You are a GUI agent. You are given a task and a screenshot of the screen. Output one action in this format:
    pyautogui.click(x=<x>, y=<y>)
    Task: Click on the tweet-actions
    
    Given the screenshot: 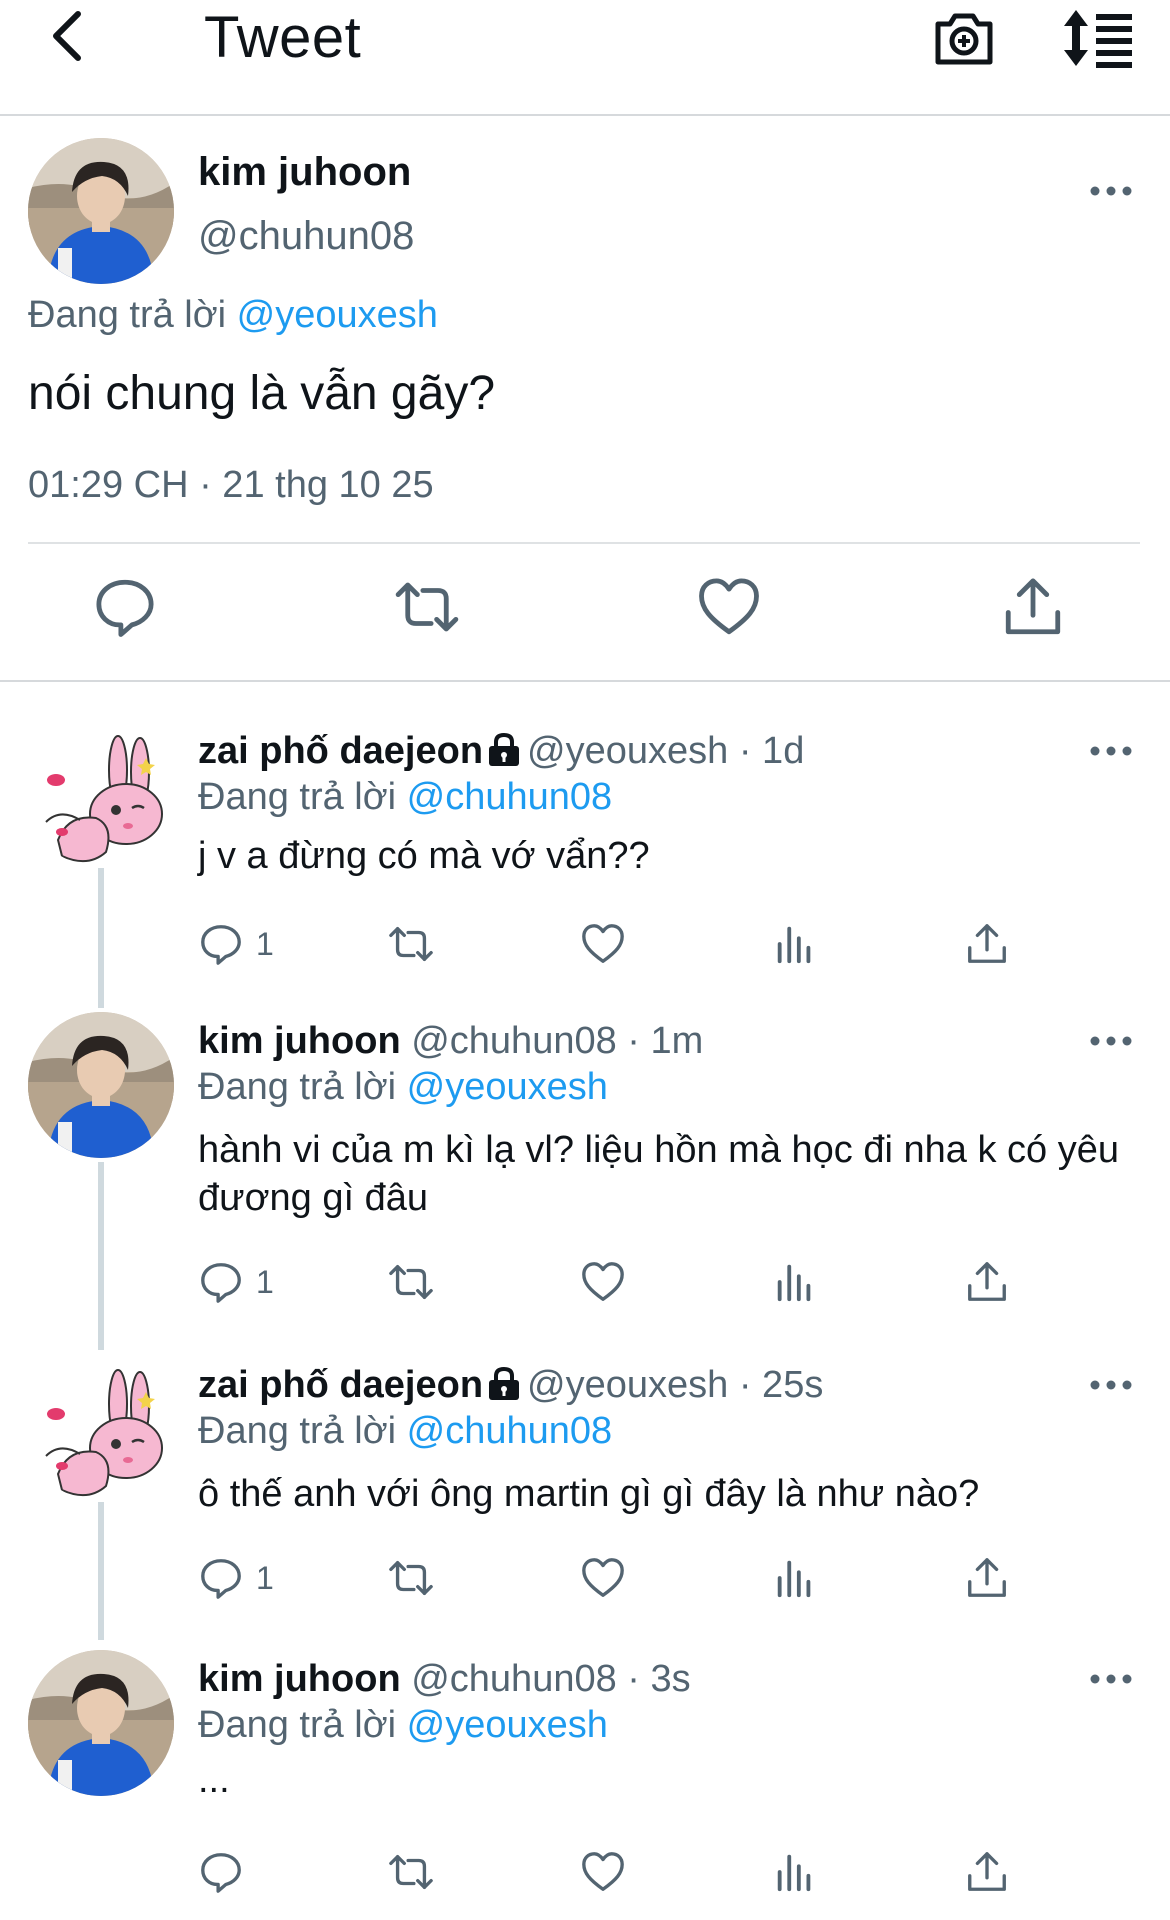 What is the action you would take?
    pyautogui.click(x=648, y=1876)
    